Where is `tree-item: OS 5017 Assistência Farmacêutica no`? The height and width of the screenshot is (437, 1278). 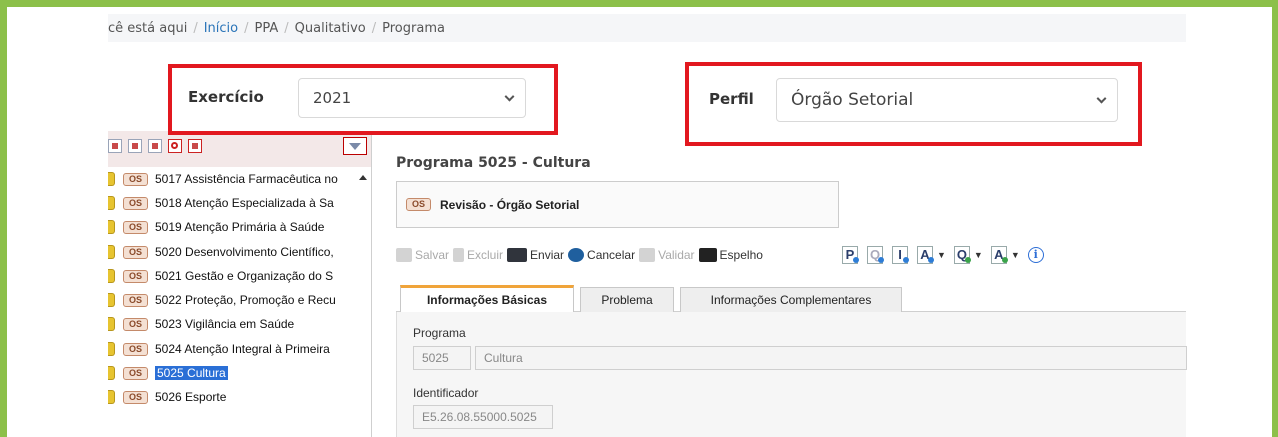 tree-item: OS 5017 Assistência Farmacêutica no is located at coordinates (237, 179).